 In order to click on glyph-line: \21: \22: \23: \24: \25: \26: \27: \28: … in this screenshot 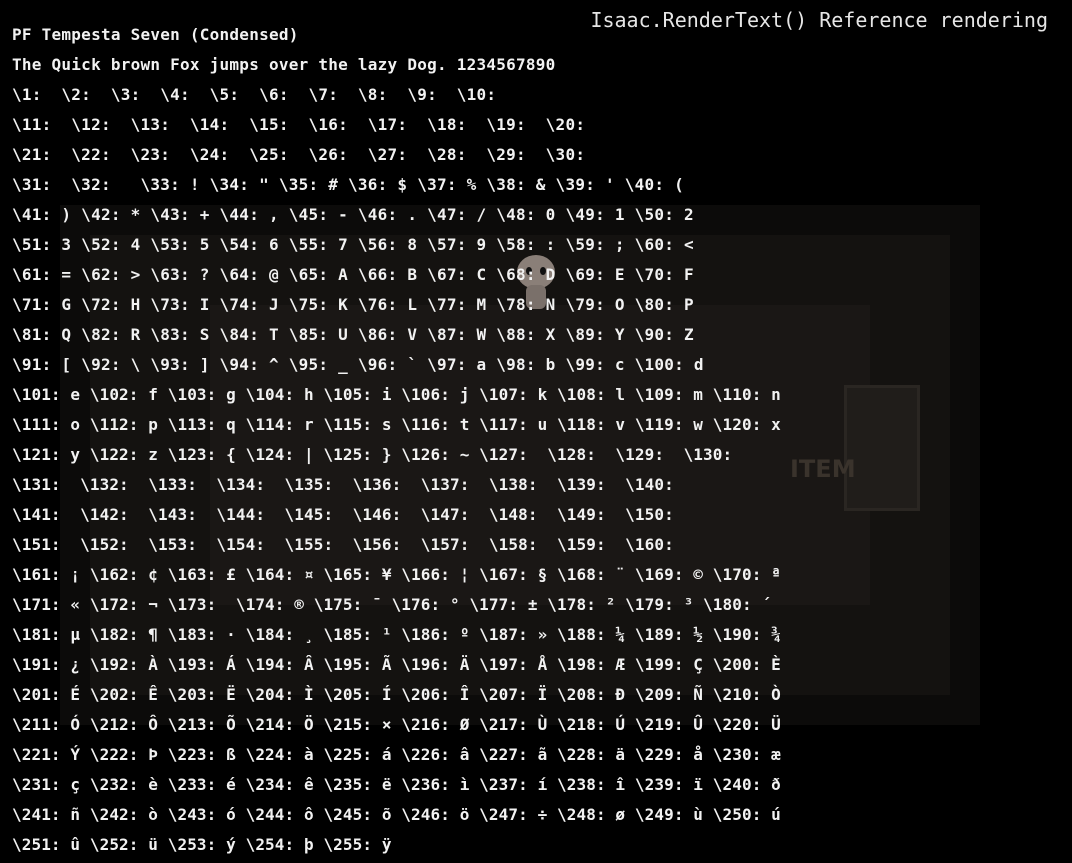, I will do `click(299, 154)`.